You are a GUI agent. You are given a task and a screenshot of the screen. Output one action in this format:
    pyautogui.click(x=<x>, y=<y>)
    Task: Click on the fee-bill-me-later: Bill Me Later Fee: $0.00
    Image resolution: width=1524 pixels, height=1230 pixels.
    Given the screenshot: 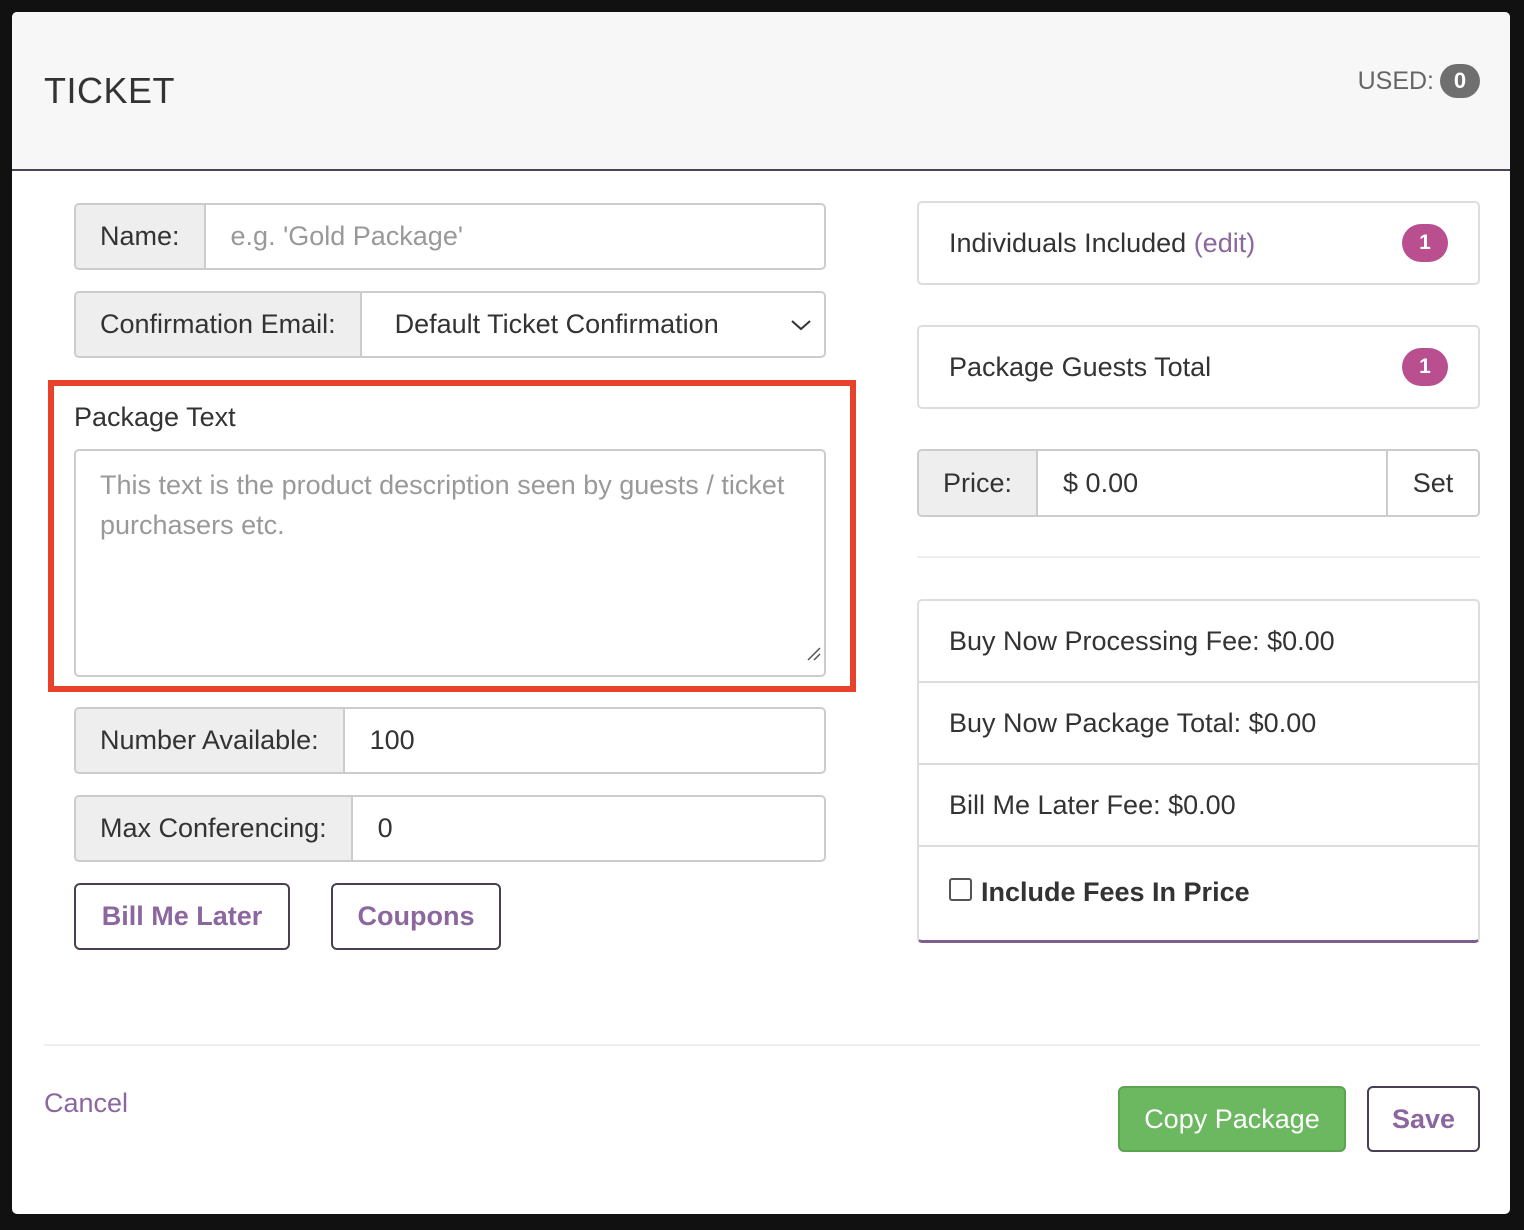 What is the action you would take?
    pyautogui.click(x=1198, y=806)
    